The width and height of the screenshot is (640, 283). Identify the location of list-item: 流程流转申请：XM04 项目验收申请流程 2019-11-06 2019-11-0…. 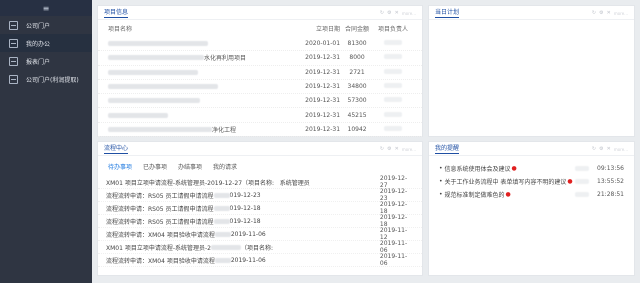
(260, 260).